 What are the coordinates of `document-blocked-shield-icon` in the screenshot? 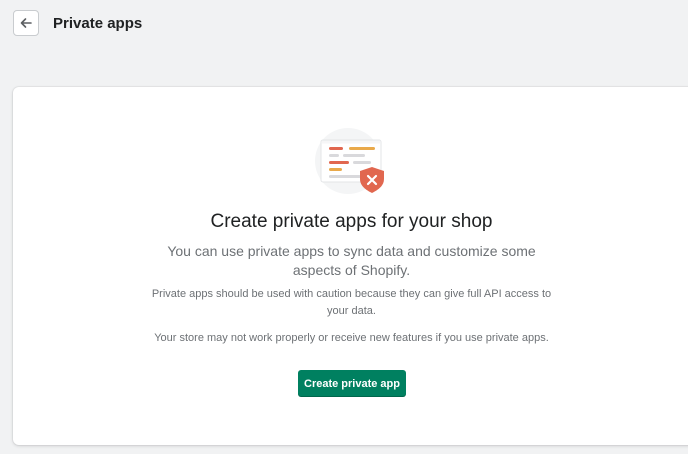 It's located at (345, 161).